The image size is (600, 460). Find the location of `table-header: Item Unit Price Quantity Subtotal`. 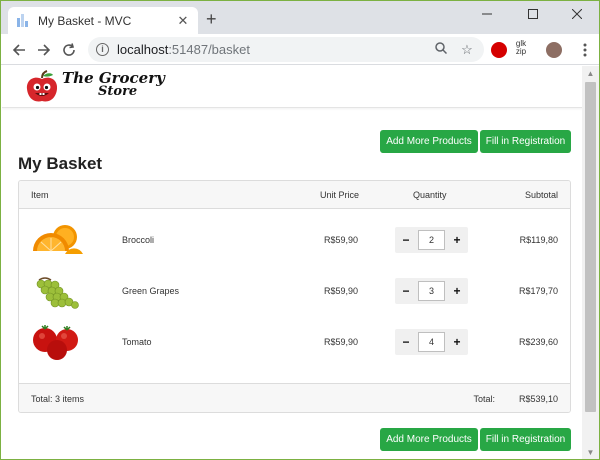

table-header: Item Unit Price Quantity Subtotal is located at coordinates (294, 195).